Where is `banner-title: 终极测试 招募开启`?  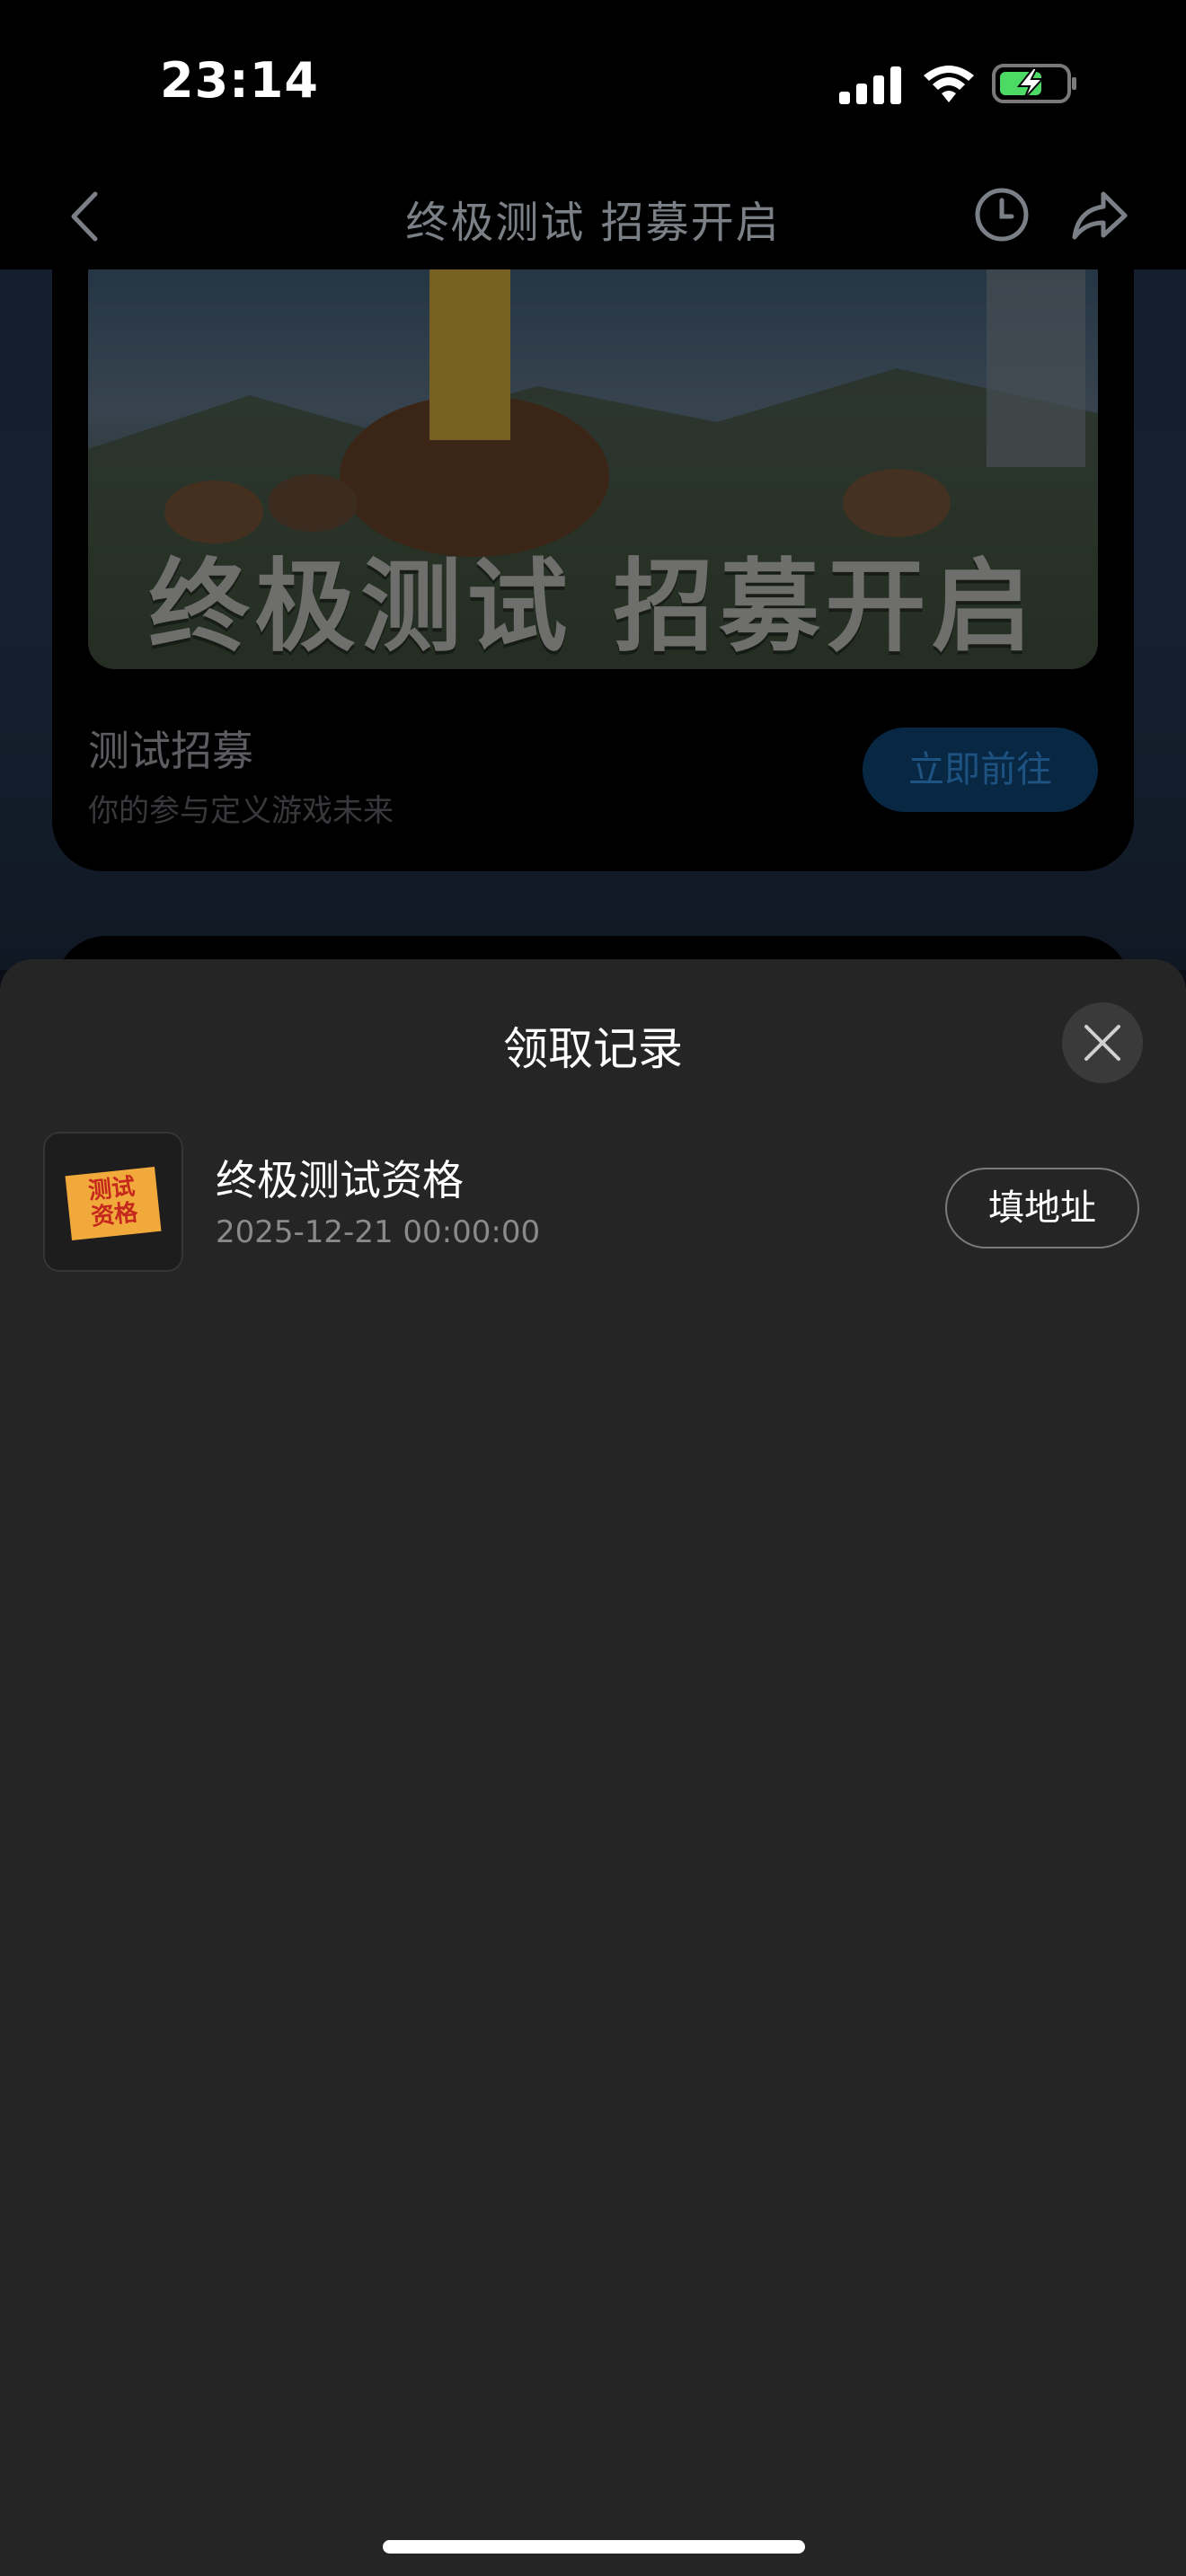
banner-title: 终极测试 招募开启 is located at coordinates (593, 607).